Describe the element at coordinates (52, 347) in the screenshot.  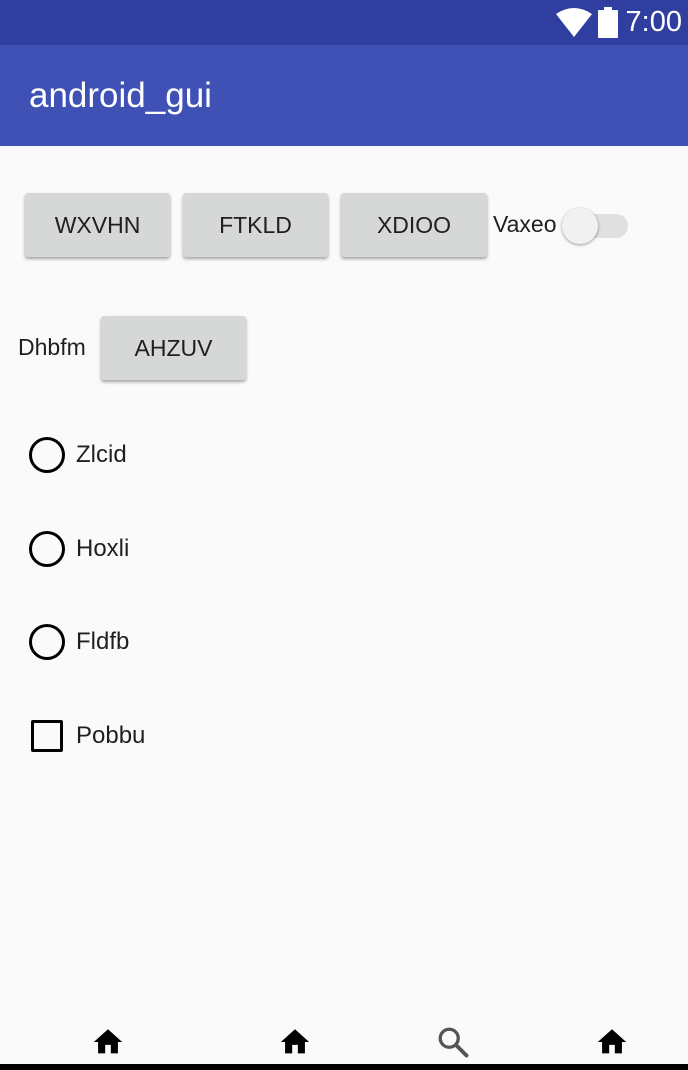
I see `dhbfm-label: Dhbfm` at that location.